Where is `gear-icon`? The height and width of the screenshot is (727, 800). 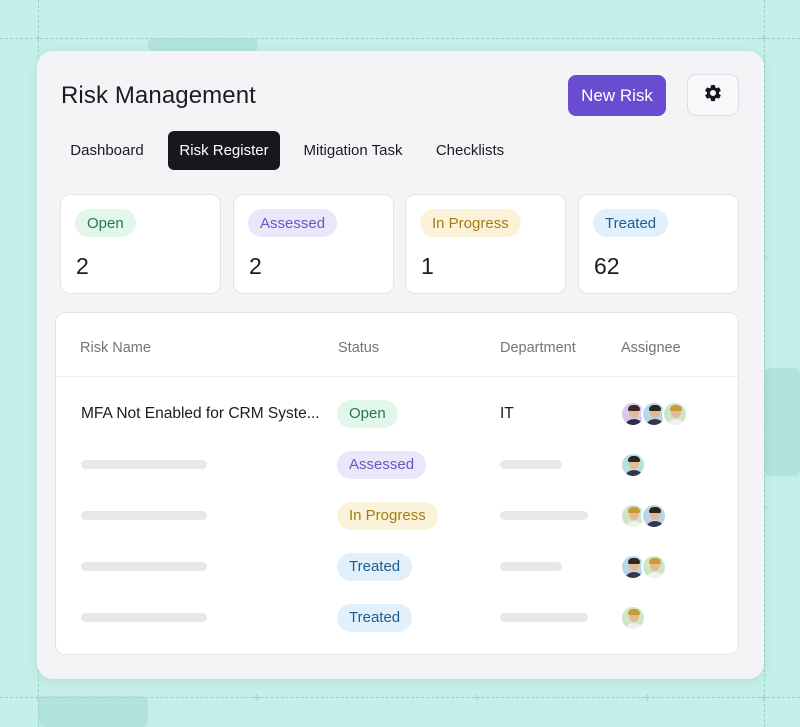 gear-icon is located at coordinates (713, 95).